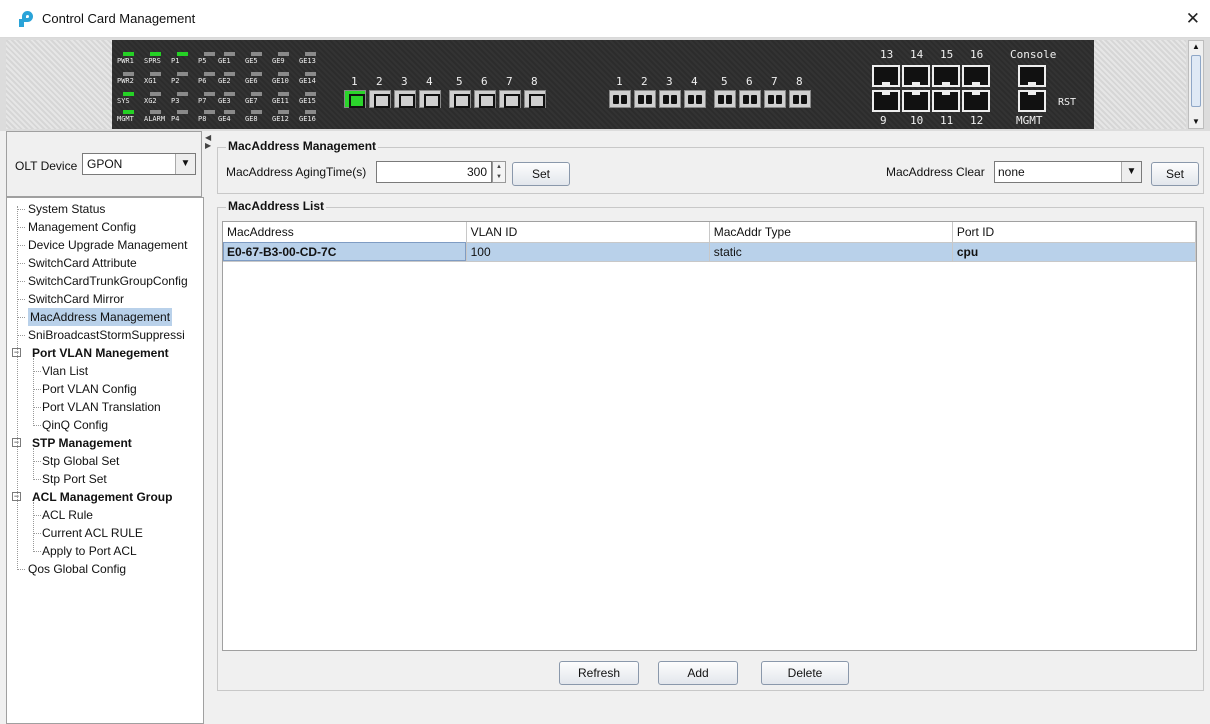  I want to click on tree-item-stp-global-set: Stp Global Set, so click(80, 461).